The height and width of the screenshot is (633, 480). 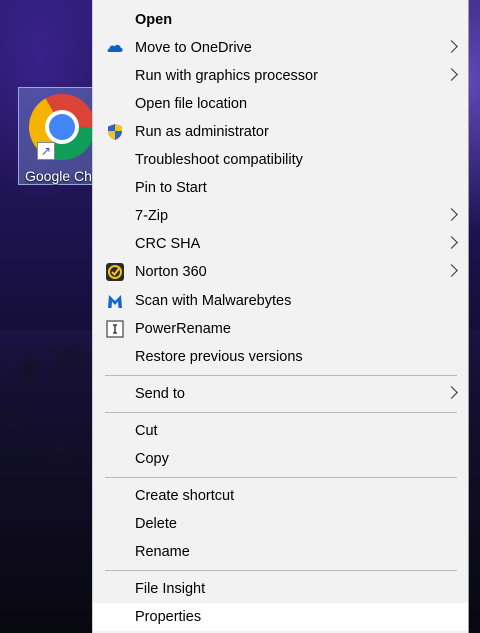 What do you see at coordinates (280, 394) in the screenshot?
I see `menu-item-send-to: Send to` at bounding box center [280, 394].